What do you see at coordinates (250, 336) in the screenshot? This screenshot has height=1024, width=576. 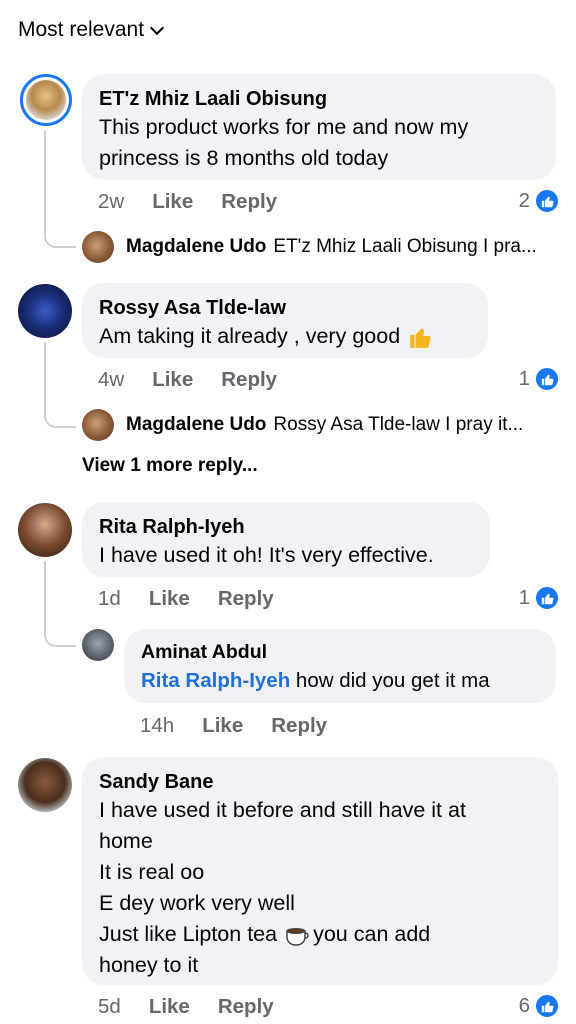 I see `comment-text: Am taking it already , very good` at bounding box center [250, 336].